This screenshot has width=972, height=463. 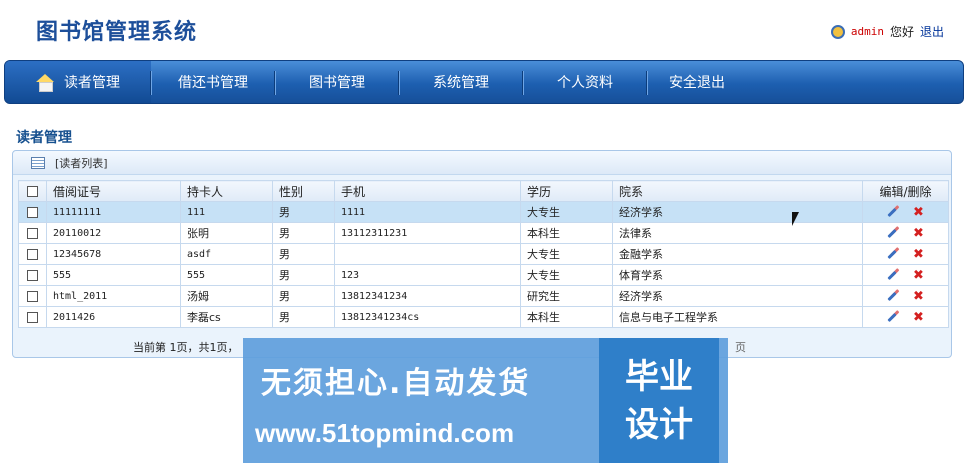 I want to click on holder-cell: 张明, so click(x=226, y=233).